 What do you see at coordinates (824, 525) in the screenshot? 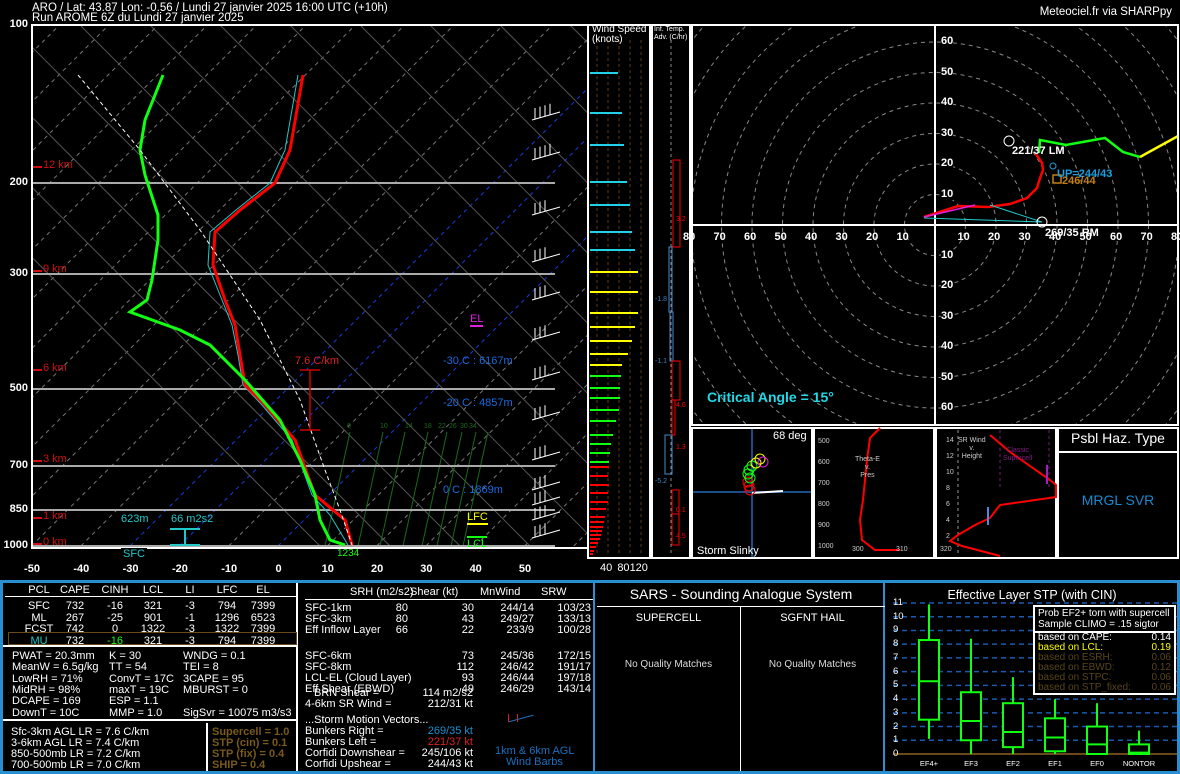
I see `theta-e-ylabel: 900` at bounding box center [824, 525].